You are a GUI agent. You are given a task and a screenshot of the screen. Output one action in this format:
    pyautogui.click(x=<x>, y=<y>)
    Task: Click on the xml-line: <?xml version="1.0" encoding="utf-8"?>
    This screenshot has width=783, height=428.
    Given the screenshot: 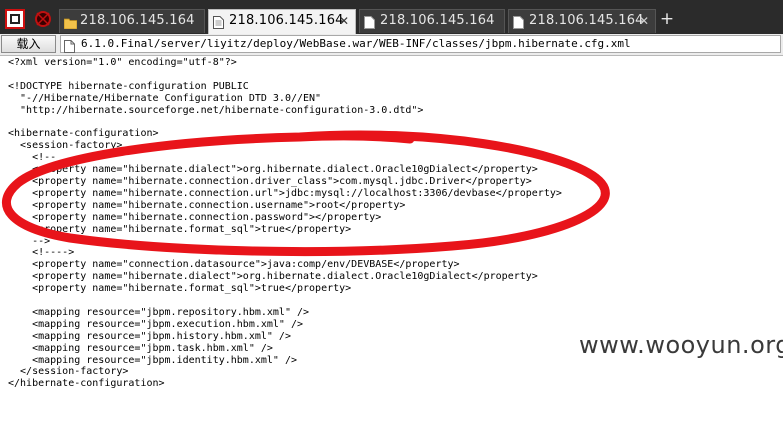 What is the action you would take?
    pyautogui.click(x=122, y=62)
    